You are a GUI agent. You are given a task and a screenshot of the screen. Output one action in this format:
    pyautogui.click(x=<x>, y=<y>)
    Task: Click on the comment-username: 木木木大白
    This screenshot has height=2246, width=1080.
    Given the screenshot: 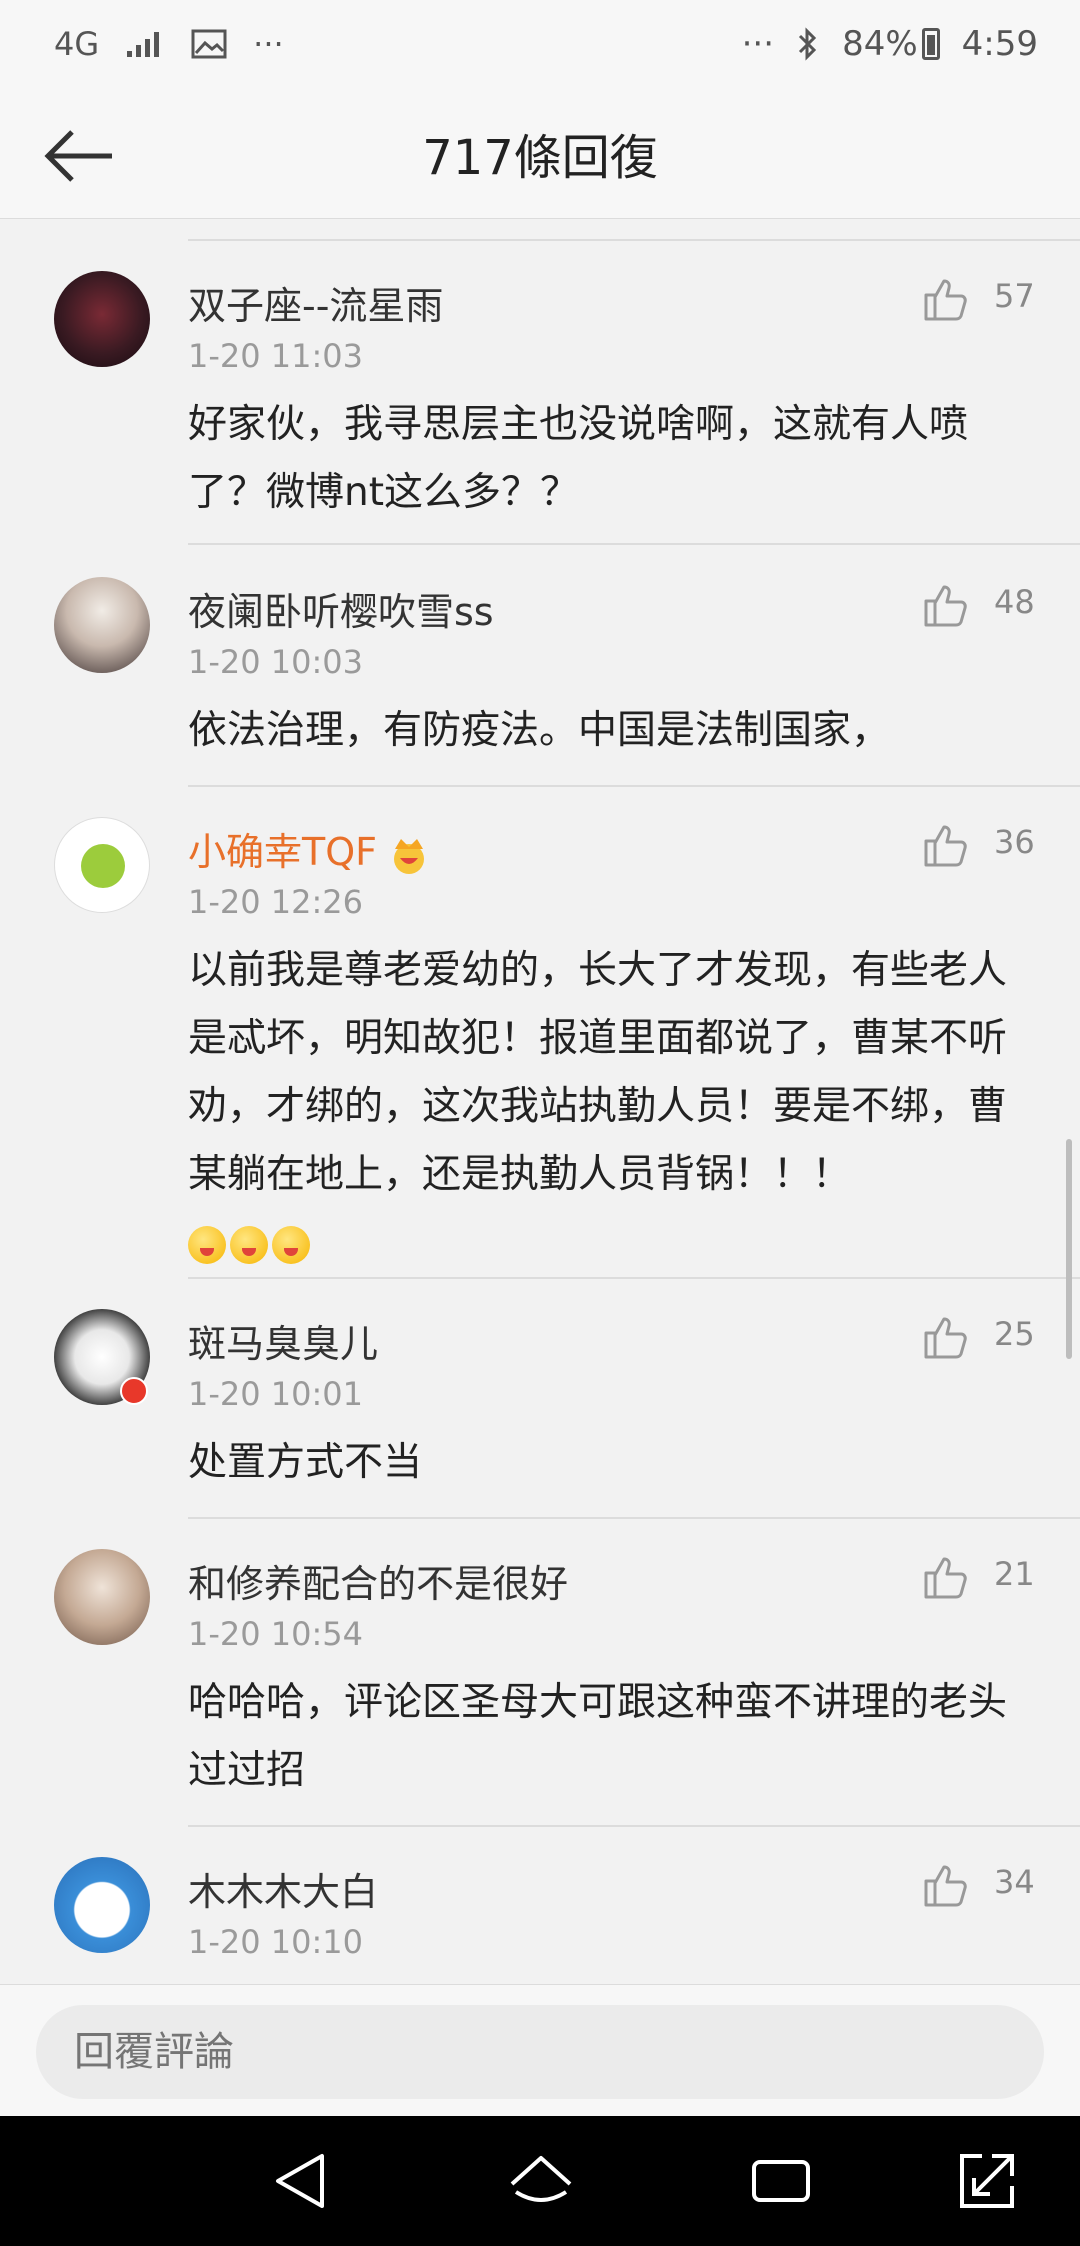 What is the action you would take?
    pyautogui.click(x=283, y=1888)
    